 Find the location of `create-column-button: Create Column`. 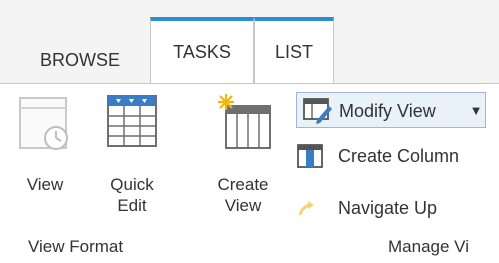

create-column-button: Create Column is located at coordinates (396, 156).